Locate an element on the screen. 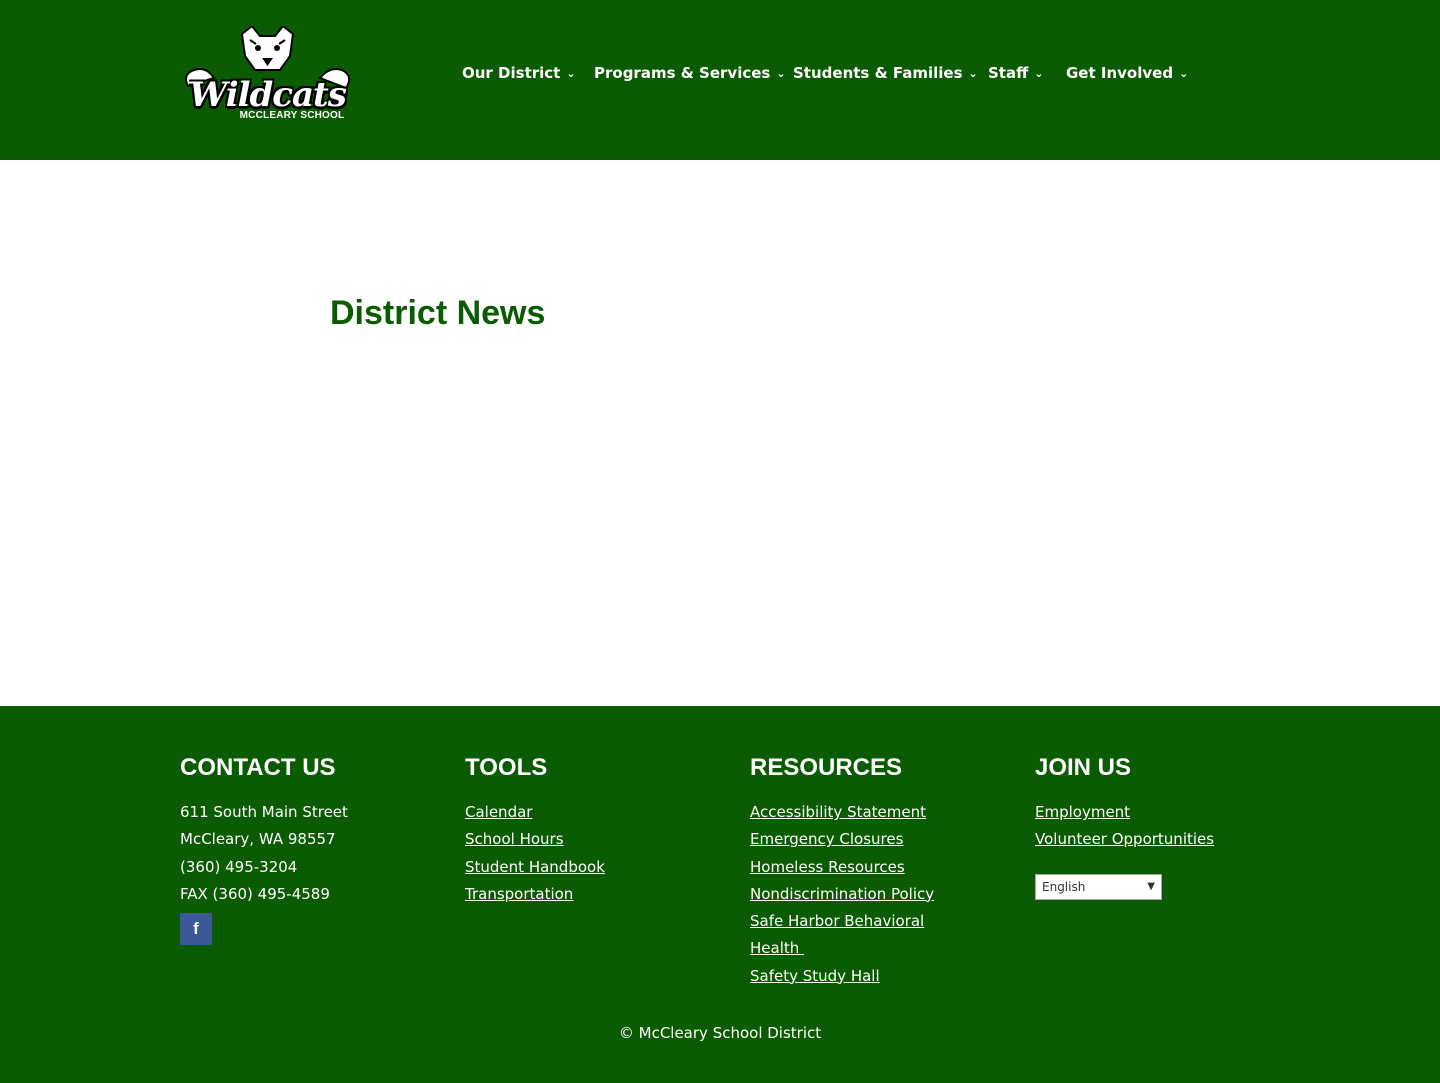 The image size is (1440, 1083). link-calendar: Calendar is located at coordinates (595, 812).